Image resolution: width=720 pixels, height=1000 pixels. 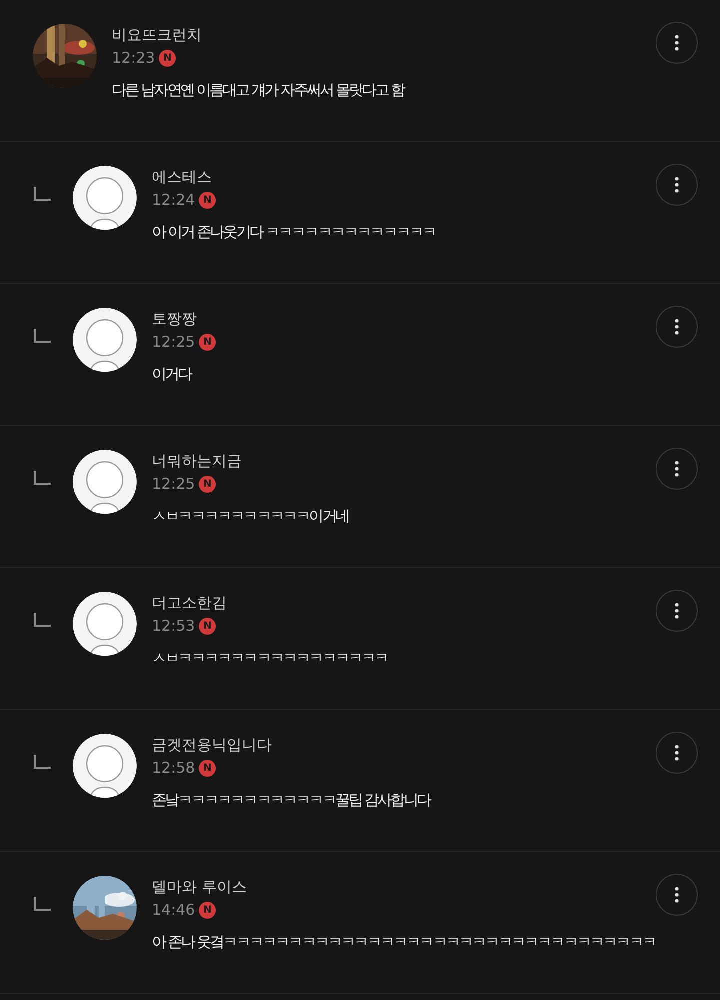 I want to click on author-name: 델마와 루이스, so click(x=200, y=887).